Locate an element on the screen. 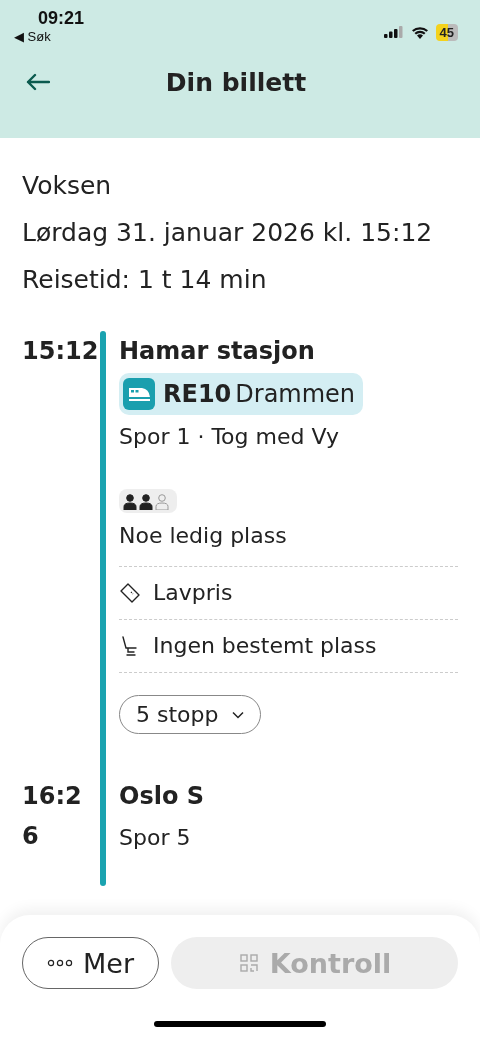  fare-feature: Lavpris is located at coordinates (193, 593).